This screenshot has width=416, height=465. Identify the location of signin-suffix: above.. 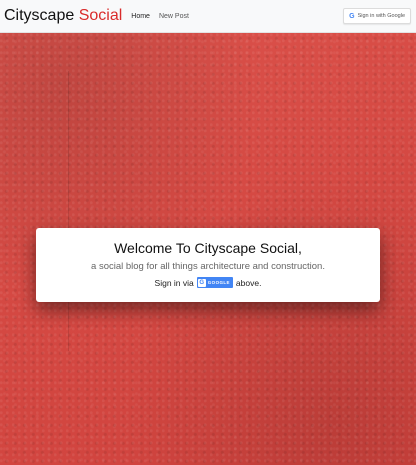
(248, 282).